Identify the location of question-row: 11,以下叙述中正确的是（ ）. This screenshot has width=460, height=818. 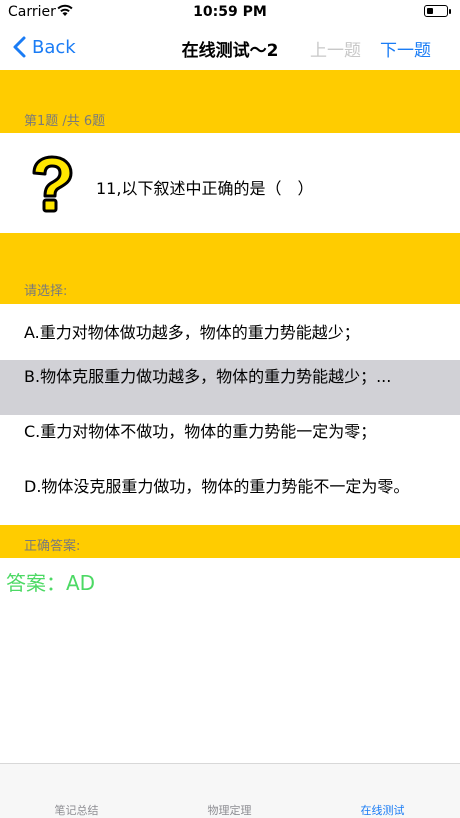
(230, 183).